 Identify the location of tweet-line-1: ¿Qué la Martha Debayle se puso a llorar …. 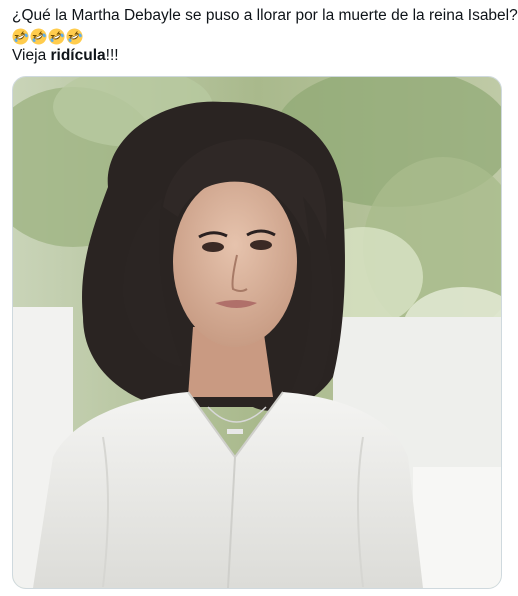
(265, 15).